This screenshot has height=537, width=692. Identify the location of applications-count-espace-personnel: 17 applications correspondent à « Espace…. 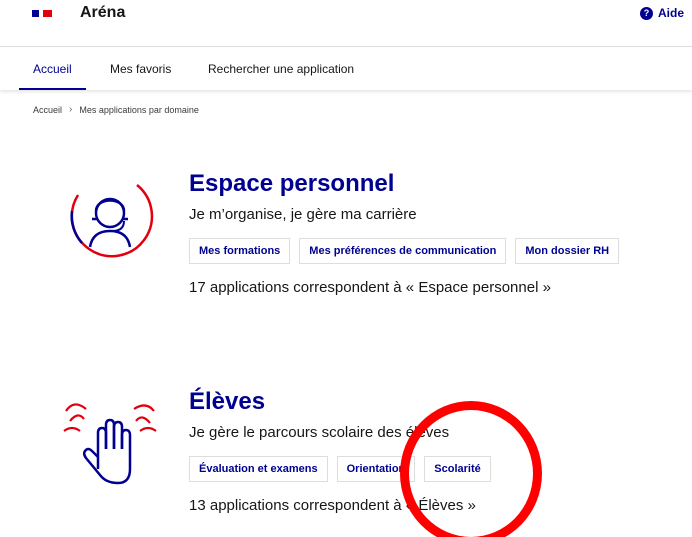
(370, 287).